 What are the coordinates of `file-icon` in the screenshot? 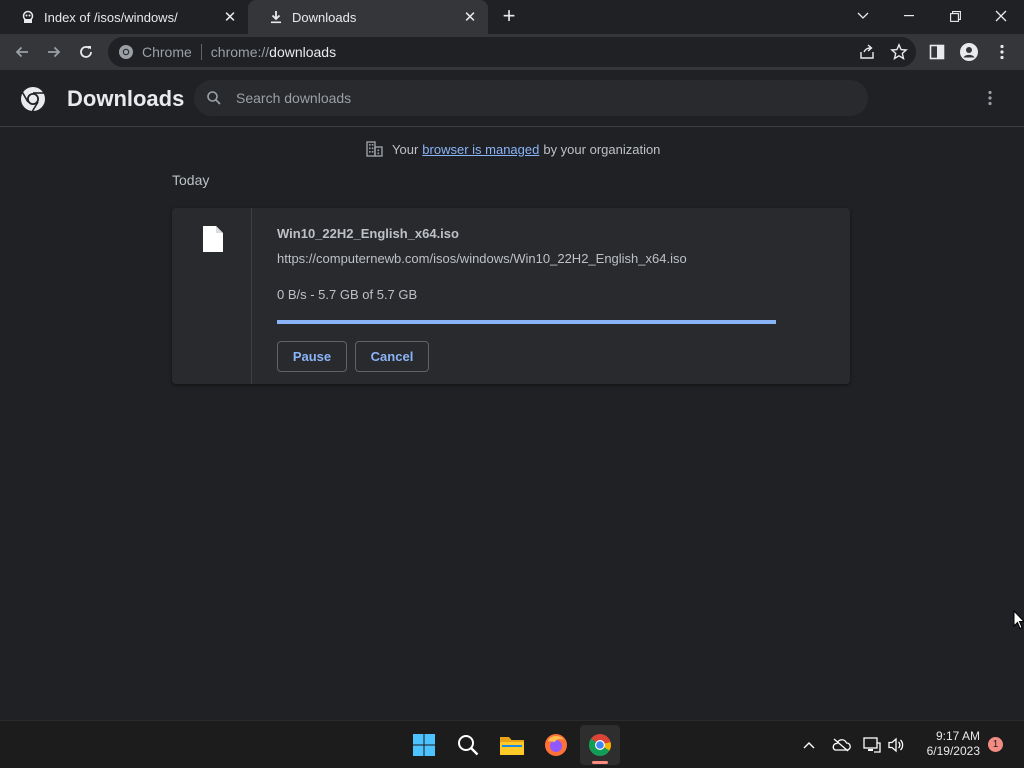 It's located at (213, 239).